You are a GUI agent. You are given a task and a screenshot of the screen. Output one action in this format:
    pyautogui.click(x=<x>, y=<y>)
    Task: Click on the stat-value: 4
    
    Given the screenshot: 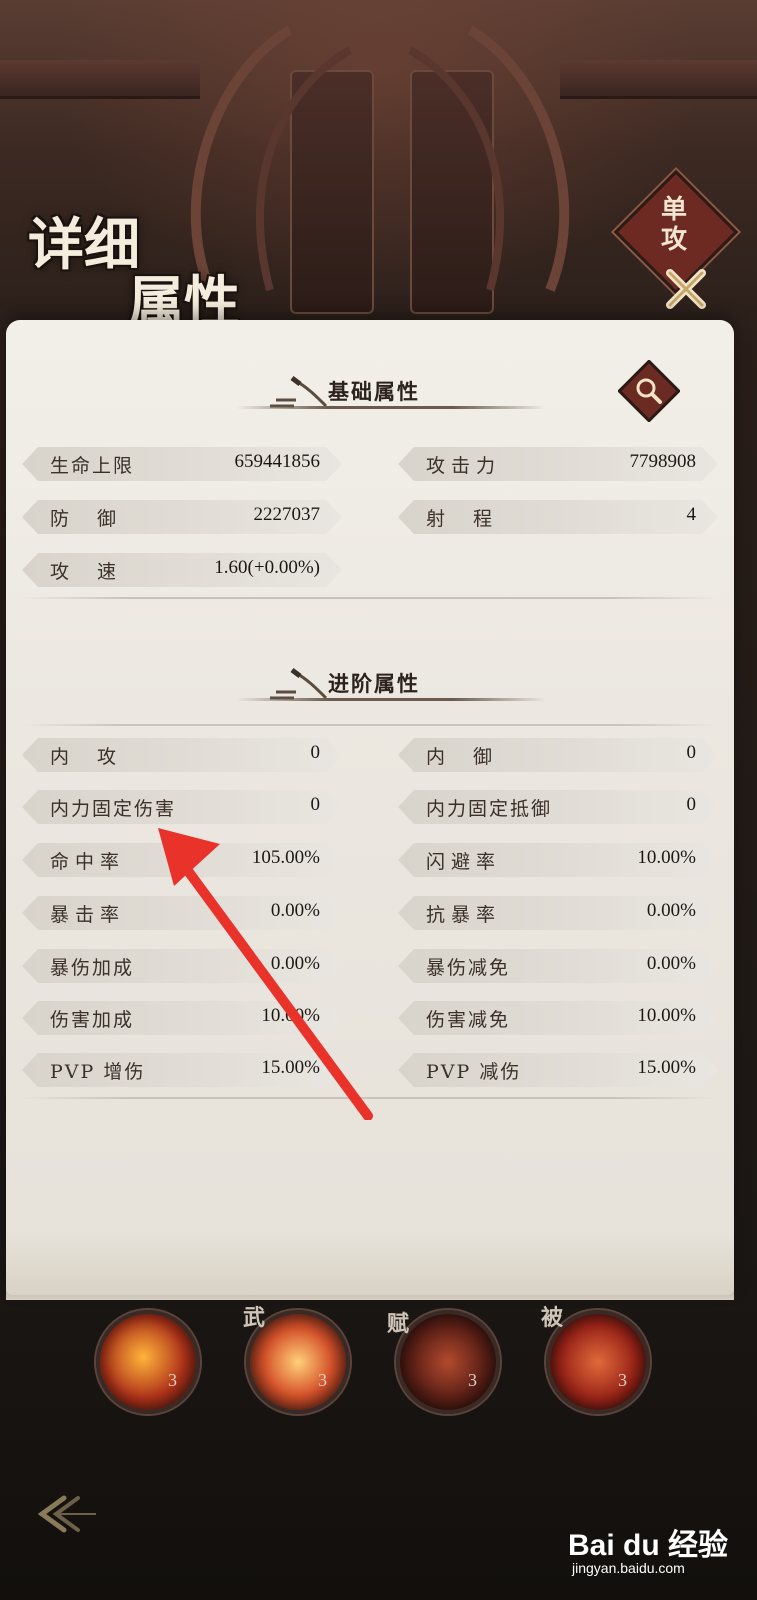 What is the action you would take?
    pyautogui.click(x=691, y=514)
    